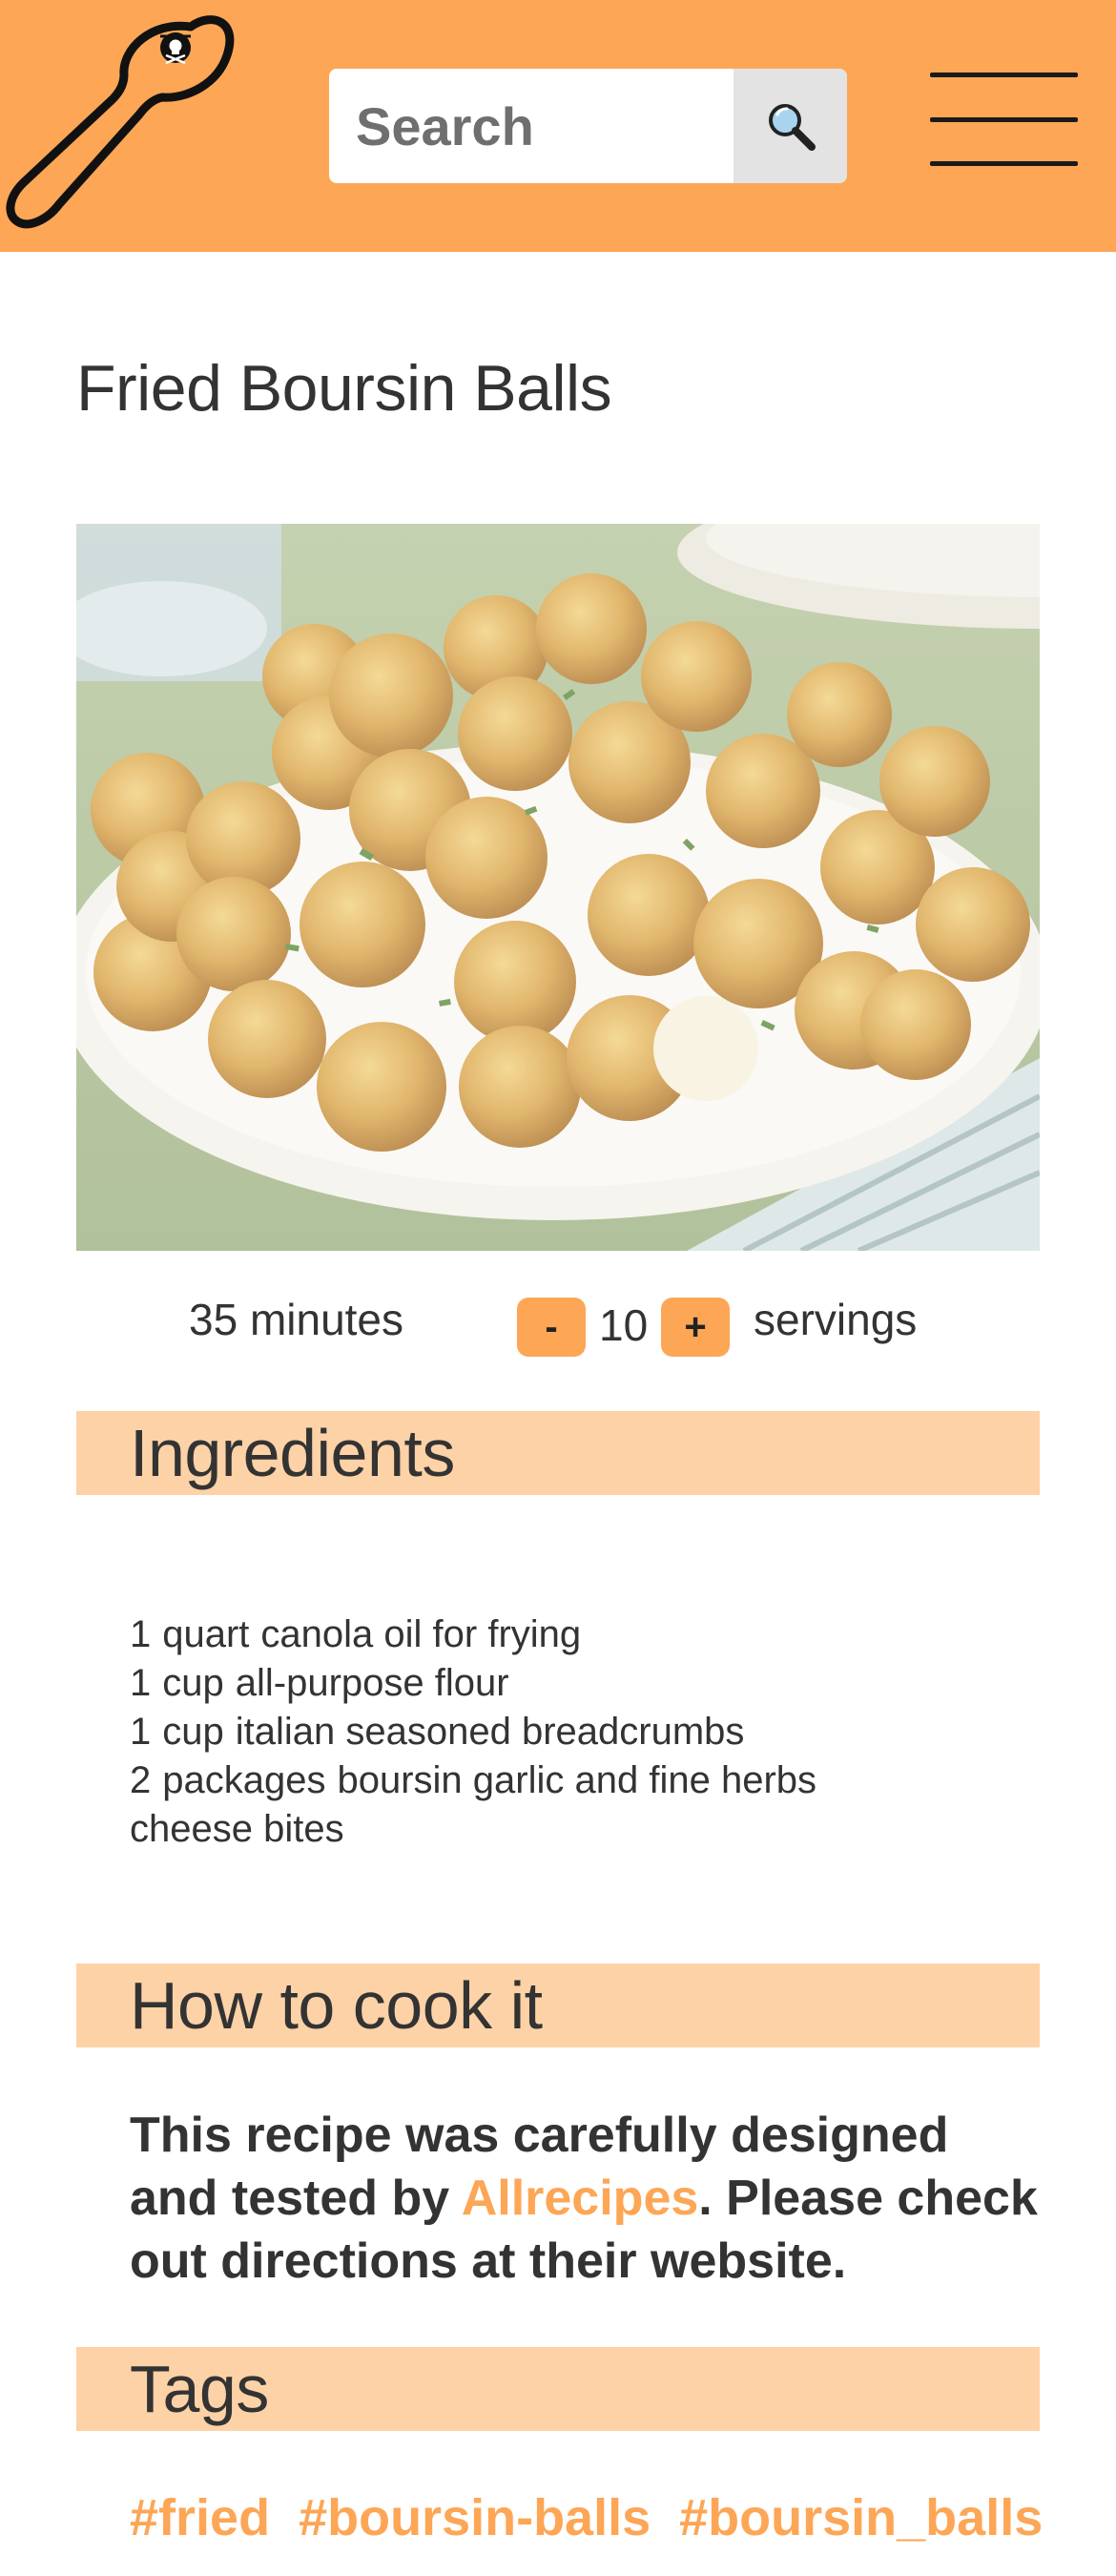 Image resolution: width=1116 pixels, height=2576 pixels. Describe the element at coordinates (624, 1325) in the screenshot. I see `servings-count: 10` at that location.